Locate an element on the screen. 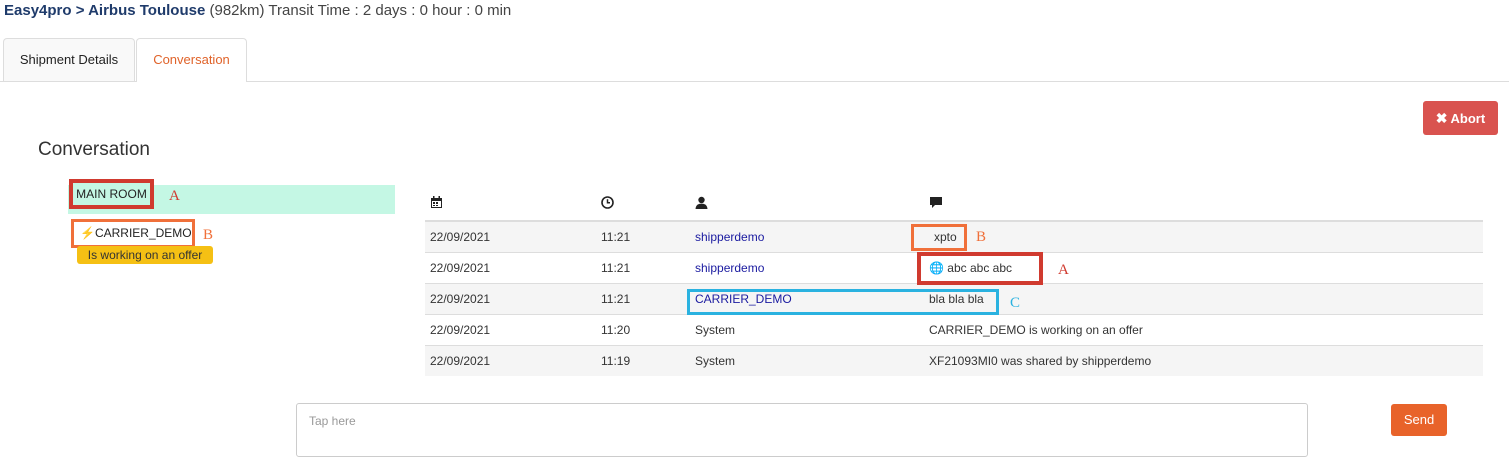 Image resolution: width=1509 pixels, height=469 pixels. clock-icon is located at coordinates (607, 202).